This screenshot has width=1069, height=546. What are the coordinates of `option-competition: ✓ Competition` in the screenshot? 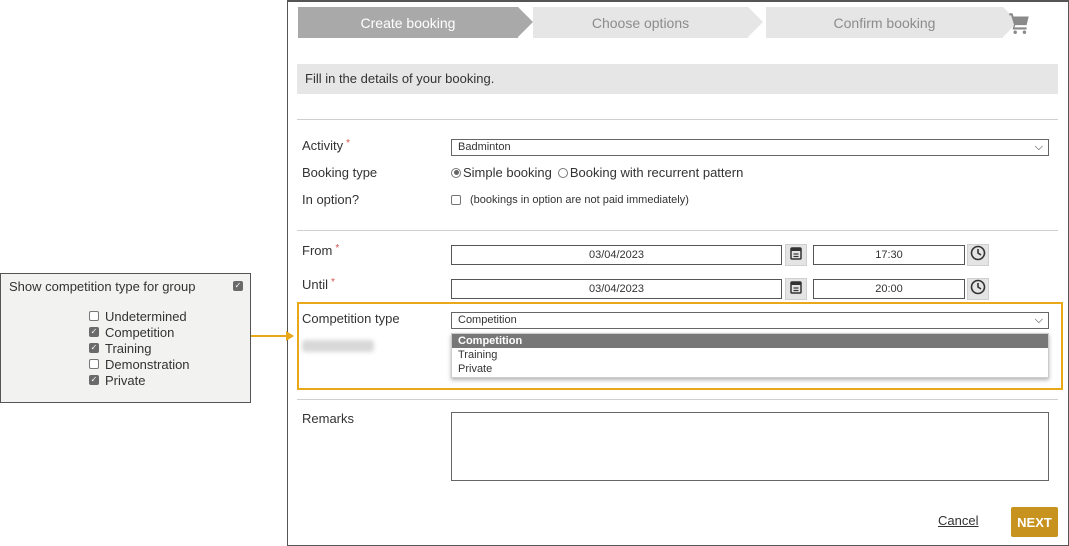 It's located at (139, 332).